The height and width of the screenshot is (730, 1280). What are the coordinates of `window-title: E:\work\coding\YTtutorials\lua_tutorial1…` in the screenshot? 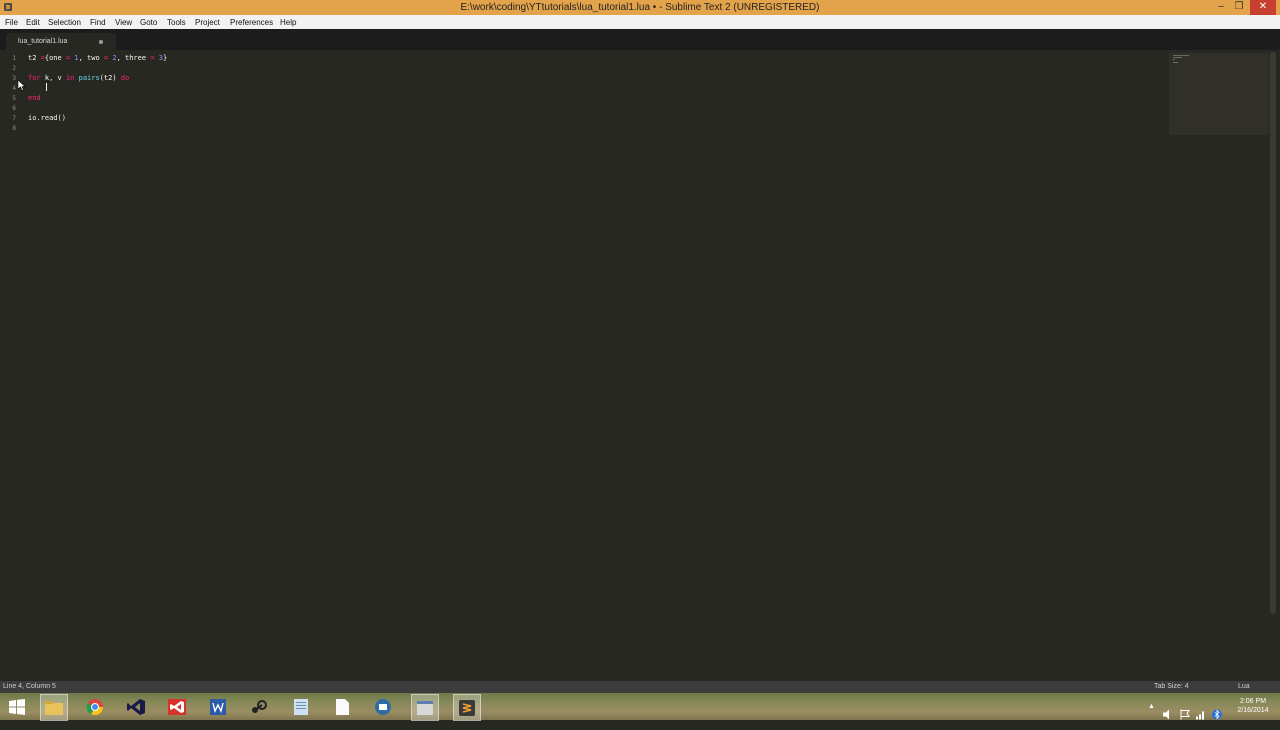 It's located at (640, 7).